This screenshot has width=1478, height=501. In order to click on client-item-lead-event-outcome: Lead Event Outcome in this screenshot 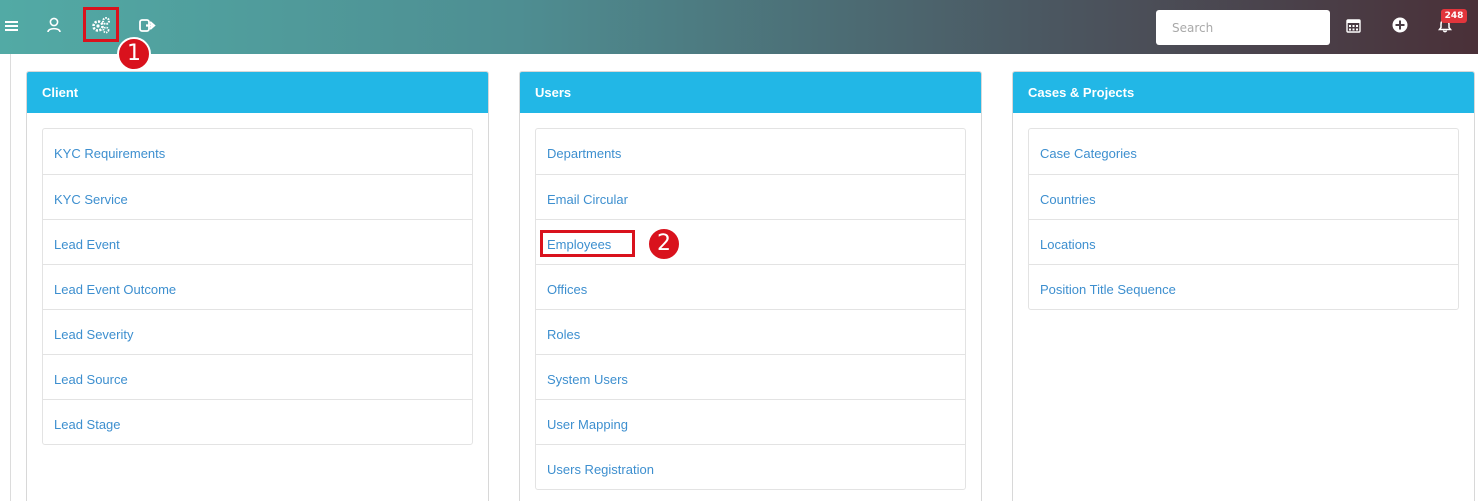, I will do `click(257, 286)`.